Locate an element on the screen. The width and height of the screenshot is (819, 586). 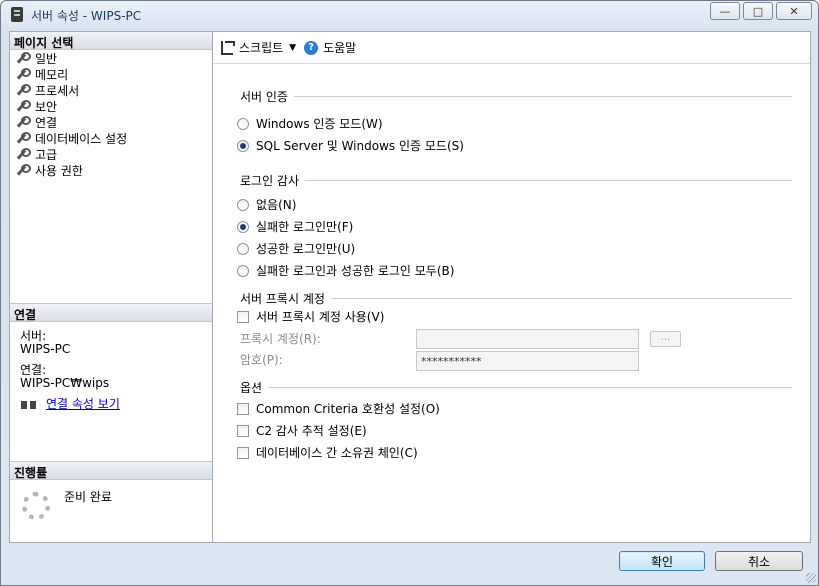
title-bar: 서버 속성 - WIPS-PC — □ ✕ is located at coordinates (409, 15).